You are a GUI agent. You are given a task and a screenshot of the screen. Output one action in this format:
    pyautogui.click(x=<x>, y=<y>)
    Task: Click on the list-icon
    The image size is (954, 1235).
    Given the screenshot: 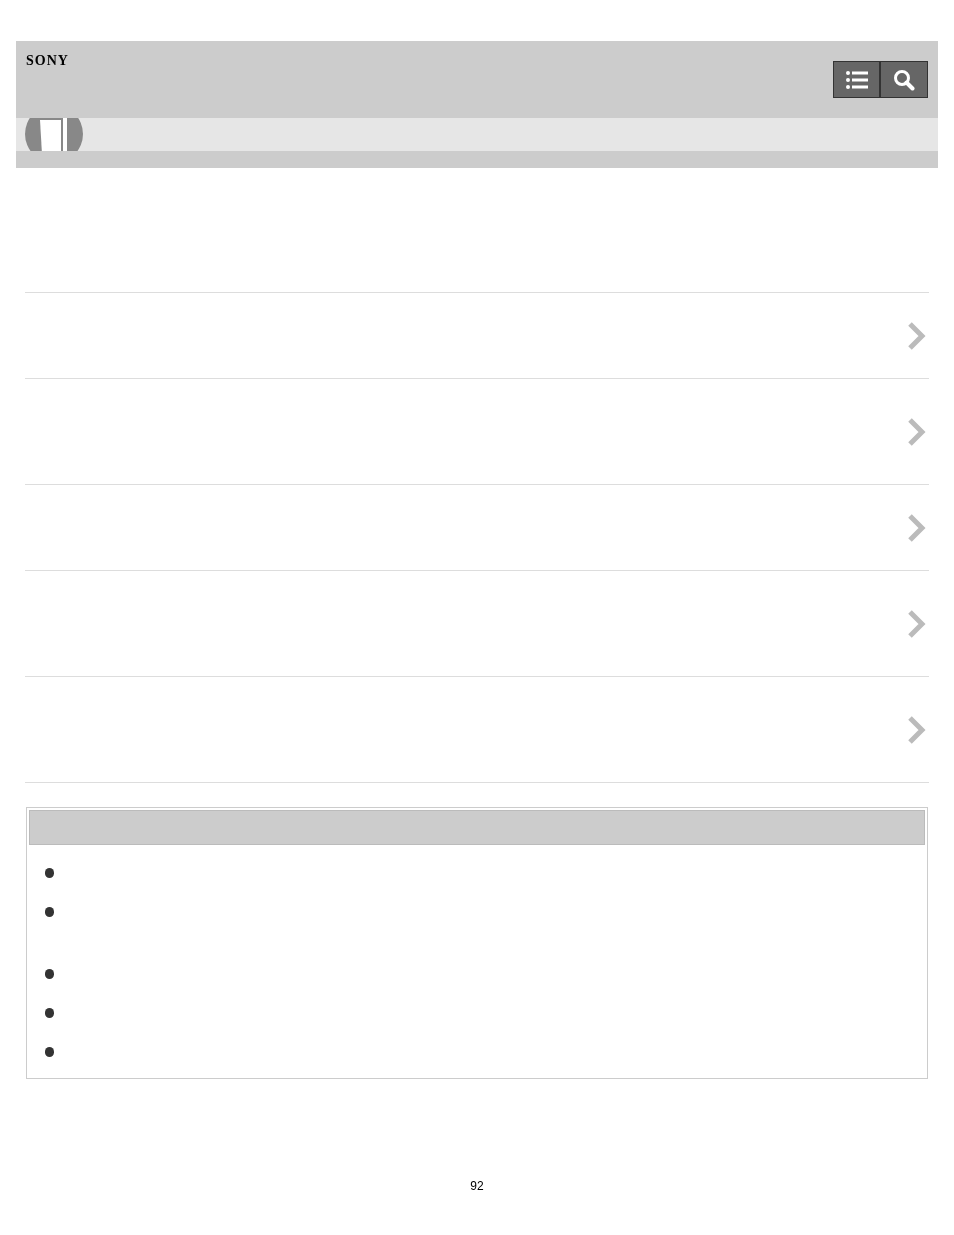 What is the action you would take?
    pyautogui.click(x=856, y=79)
    